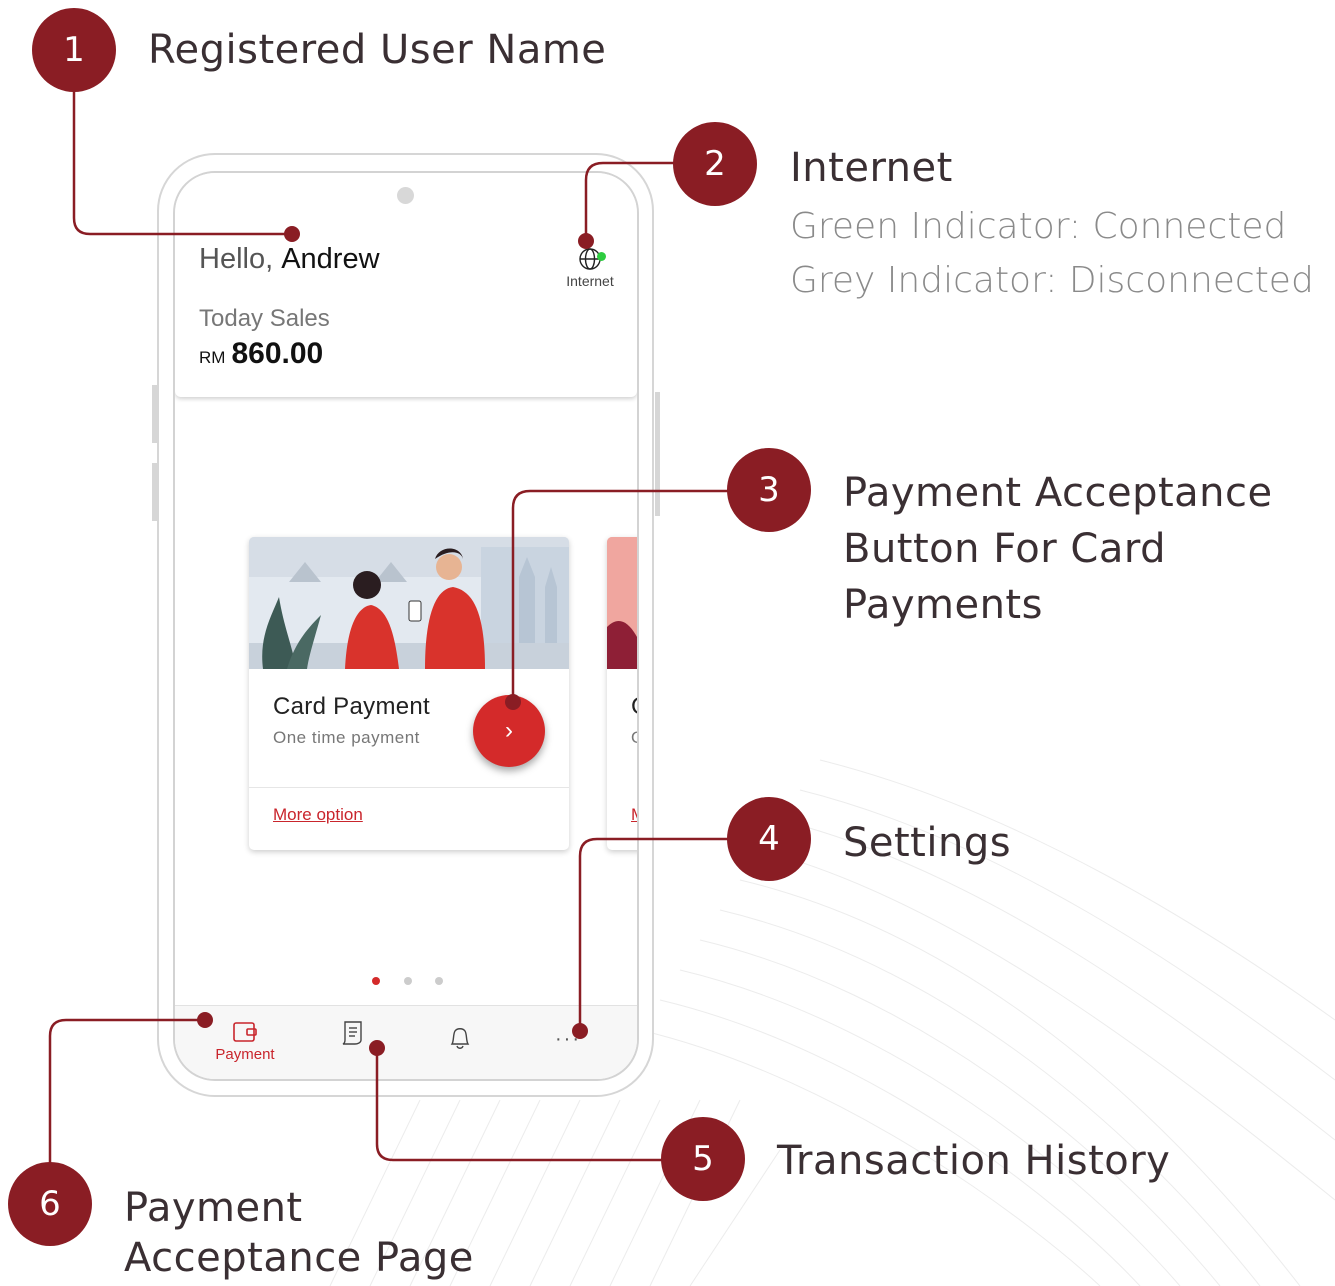 This screenshot has width=1335, height=1286. What do you see at coordinates (377, 50) in the screenshot?
I see `callout-title-1: Registered User Name` at bounding box center [377, 50].